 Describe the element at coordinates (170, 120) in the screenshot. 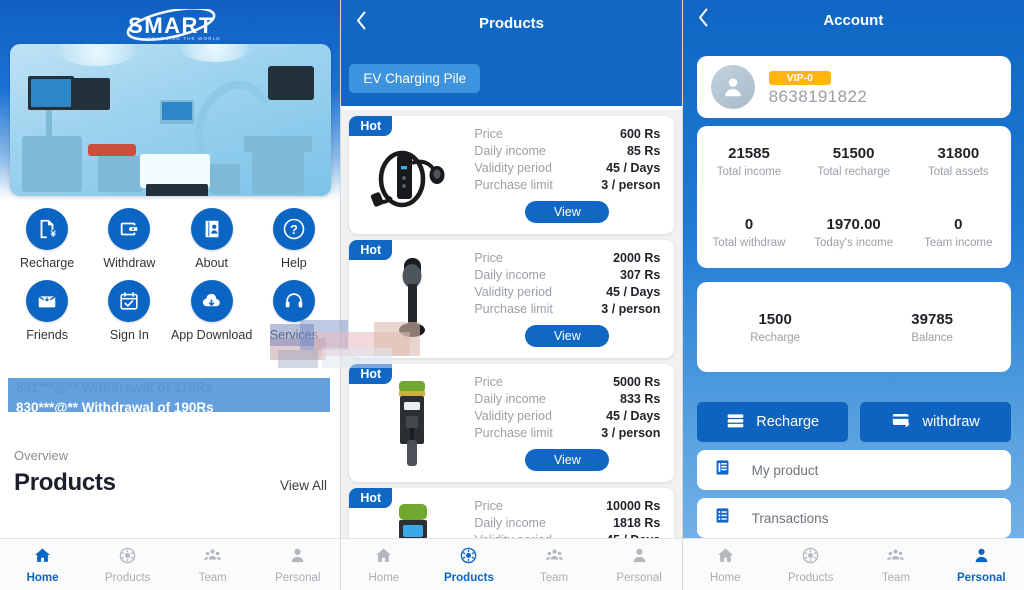

I see `hero-operating-room-image` at that location.